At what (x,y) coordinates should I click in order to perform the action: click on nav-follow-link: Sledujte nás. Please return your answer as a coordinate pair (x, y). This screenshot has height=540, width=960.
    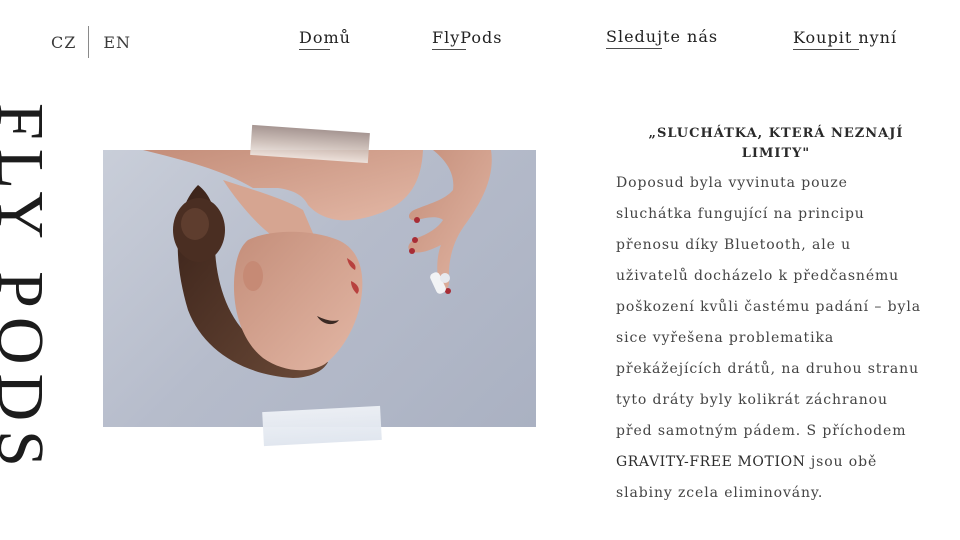
    Looking at the image, I should click on (662, 38).